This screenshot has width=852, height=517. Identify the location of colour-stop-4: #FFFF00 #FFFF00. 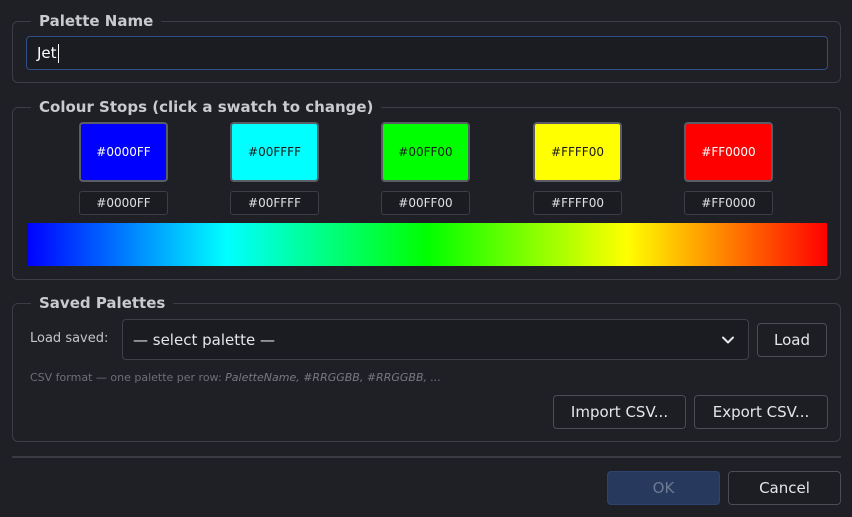
(578, 168).